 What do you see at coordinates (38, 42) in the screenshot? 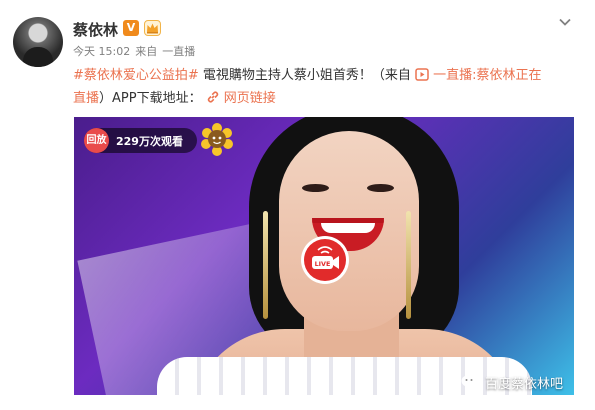
I see `avatar` at bounding box center [38, 42].